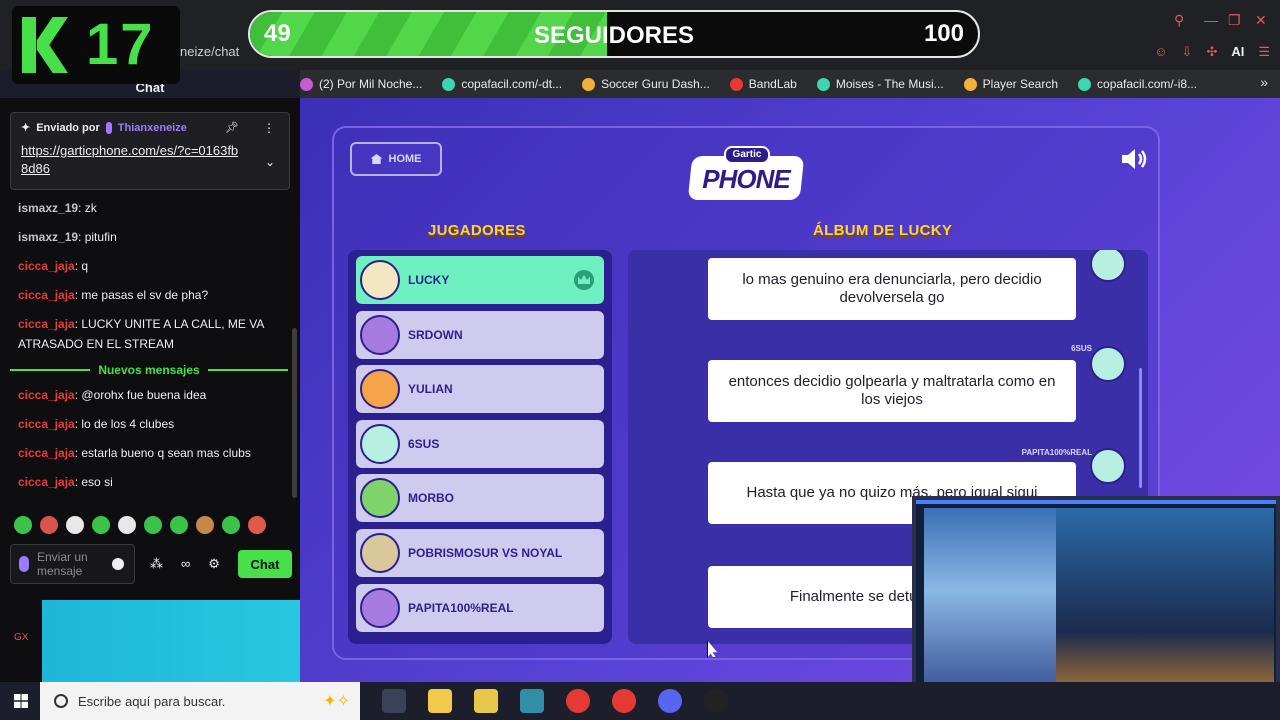  Describe the element at coordinates (209, 51) in the screenshot. I see `address-bar: neize/chat` at that location.